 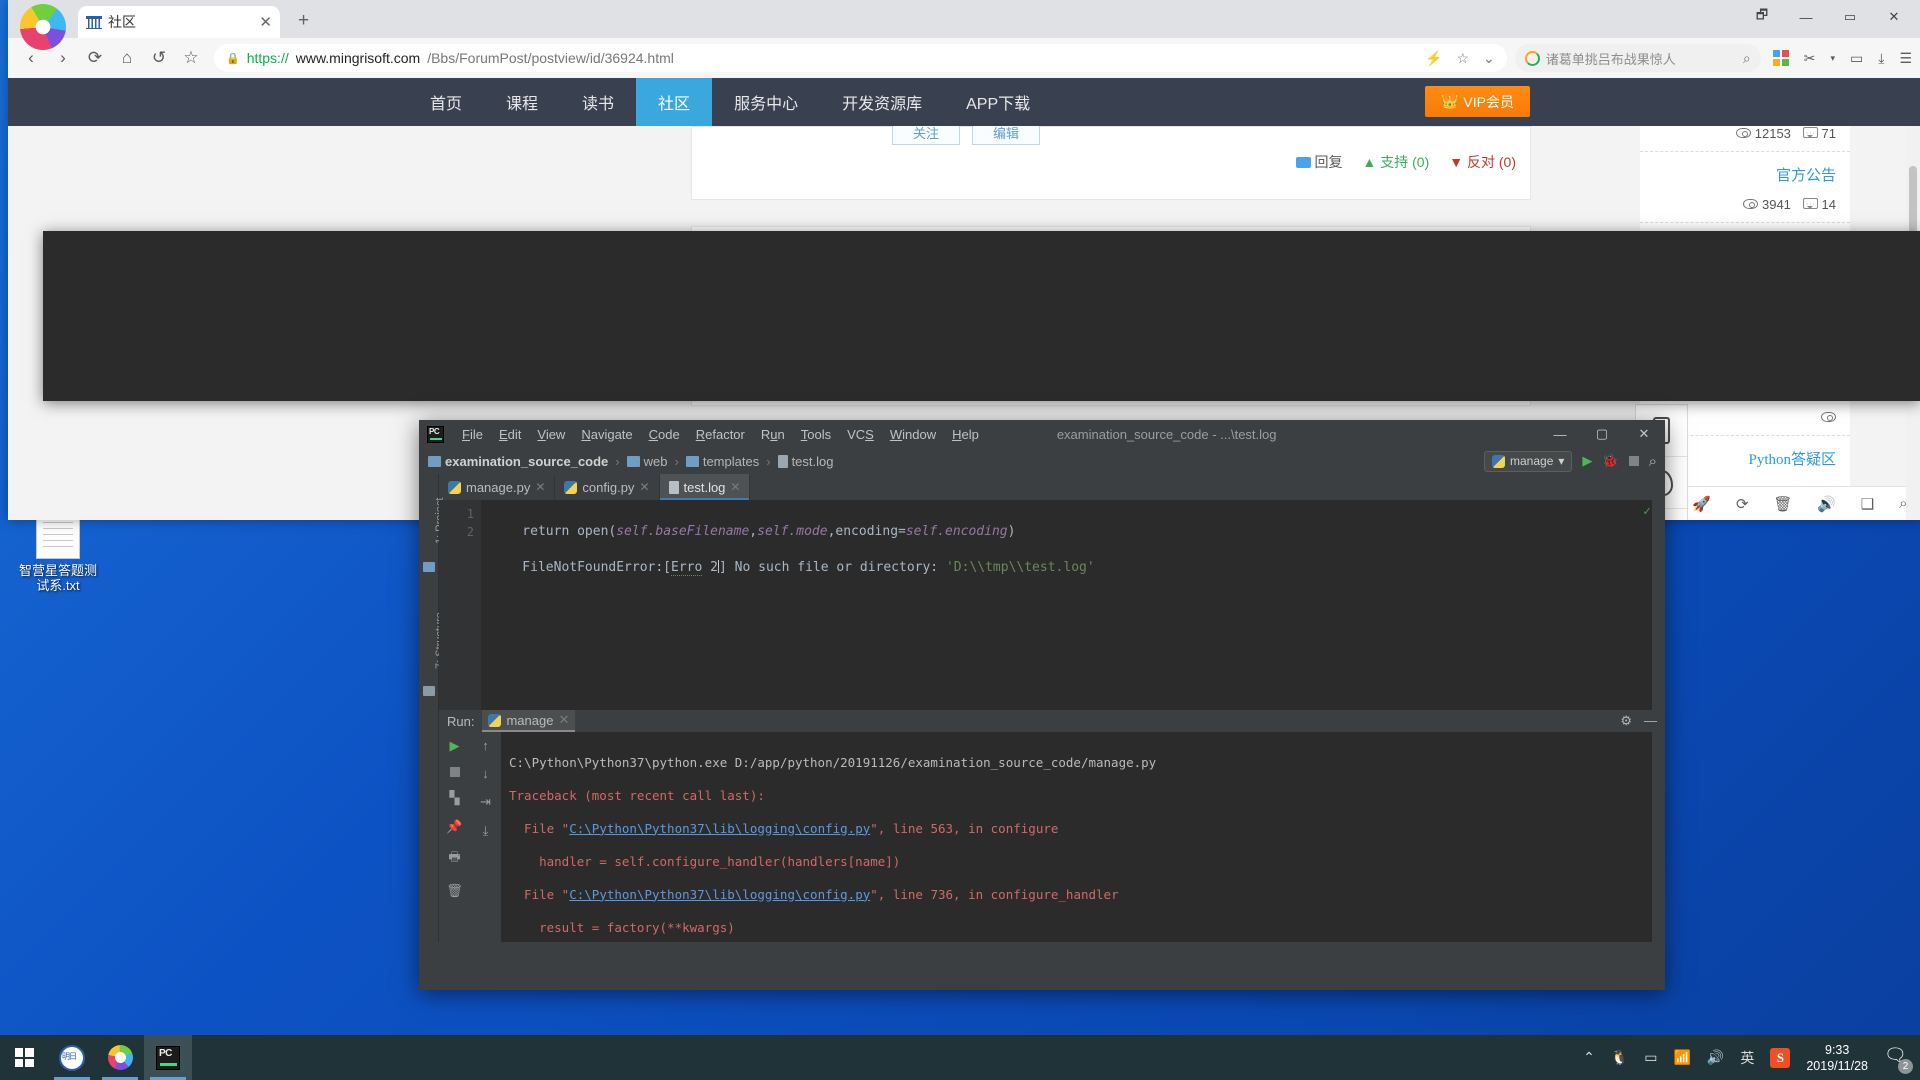 What do you see at coordinates (540, 487) in the screenshot?
I see `editor-tab-close-1: ✕` at bounding box center [540, 487].